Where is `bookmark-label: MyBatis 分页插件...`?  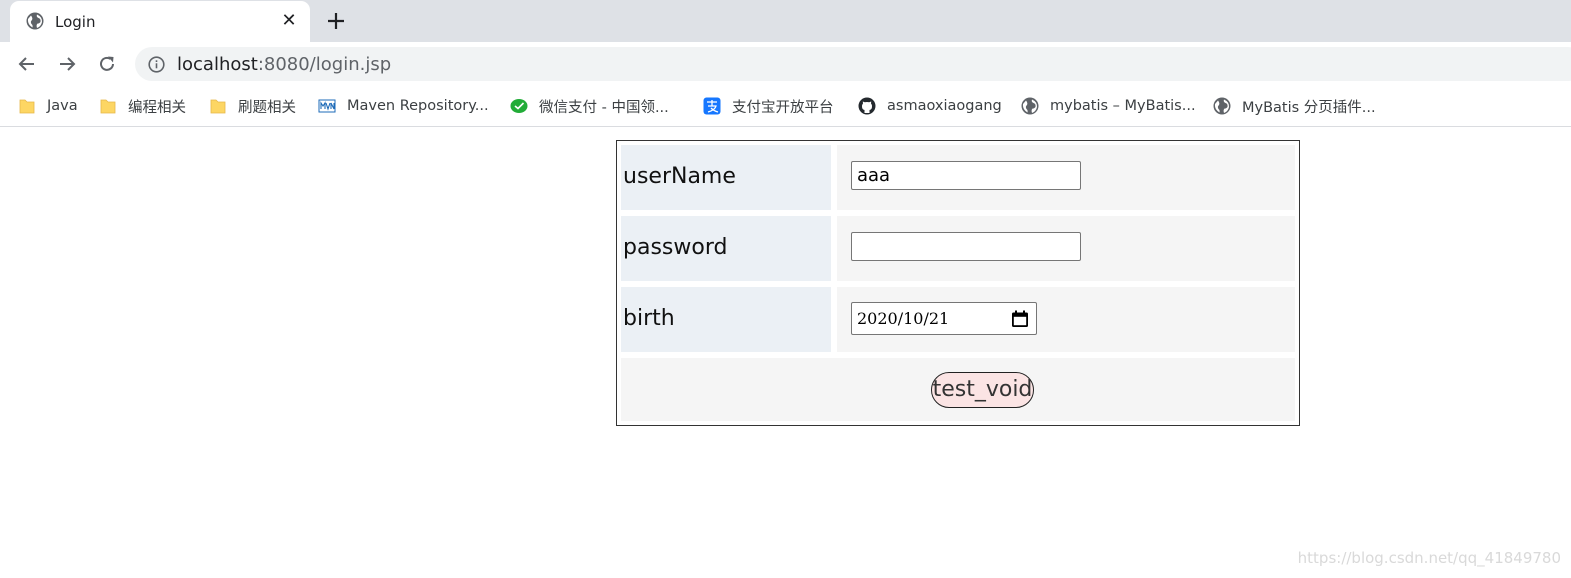 bookmark-label: MyBatis 分页插件... is located at coordinates (1309, 107).